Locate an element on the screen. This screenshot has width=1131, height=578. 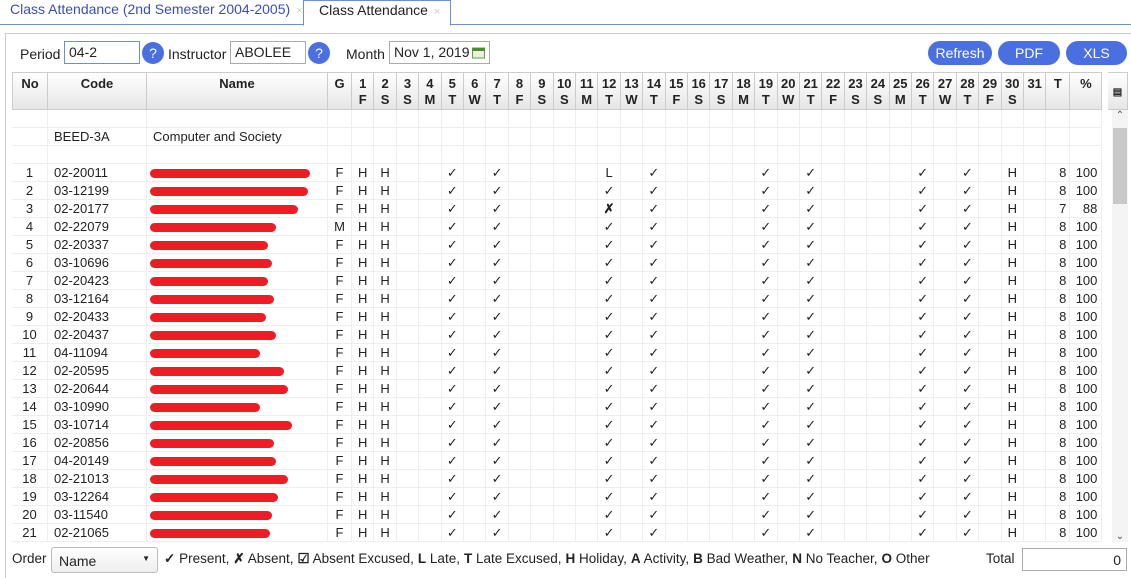
column-header-day-2: 2S is located at coordinates (385, 91).